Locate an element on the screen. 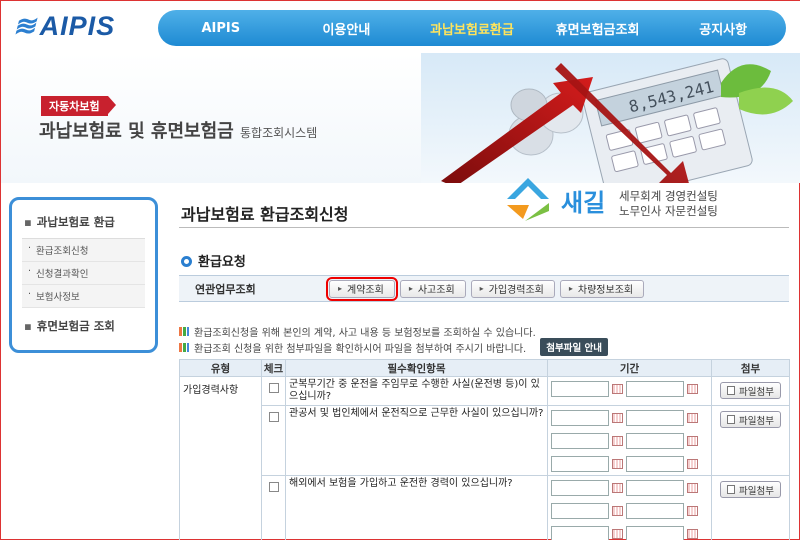 Image resolution: width=800 pixels, height=540 pixels. banner-badge: 자동차보험 is located at coordinates (78, 106).